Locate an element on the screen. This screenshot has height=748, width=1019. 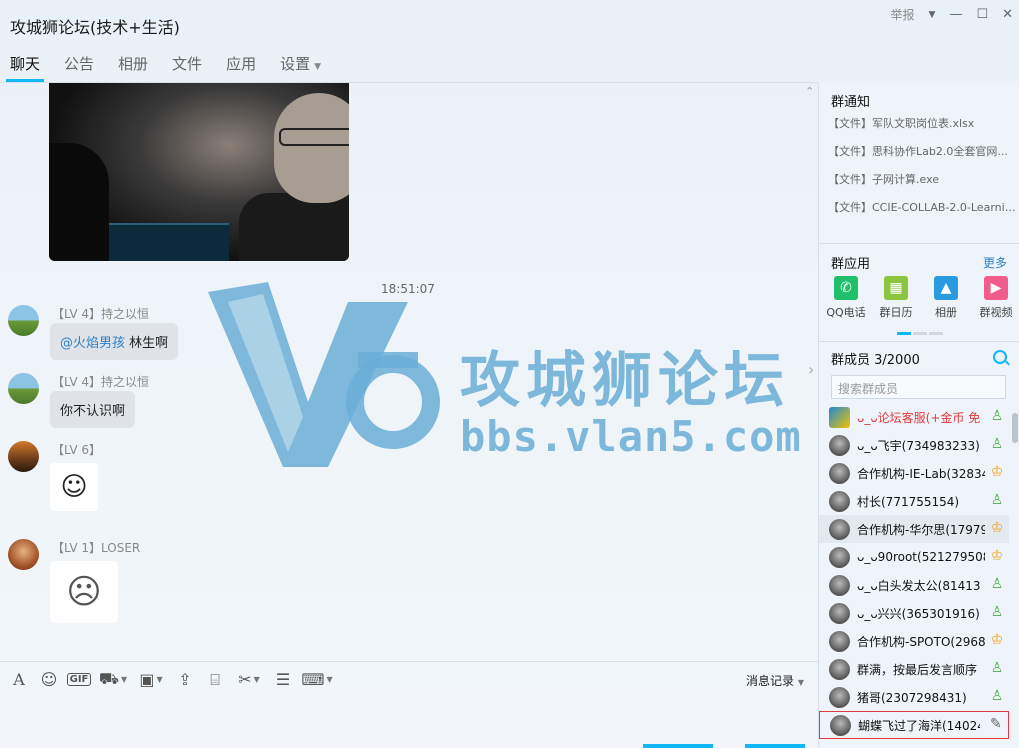
notice-item: 【文件】子网计算.exe is located at coordinates (922, 179).